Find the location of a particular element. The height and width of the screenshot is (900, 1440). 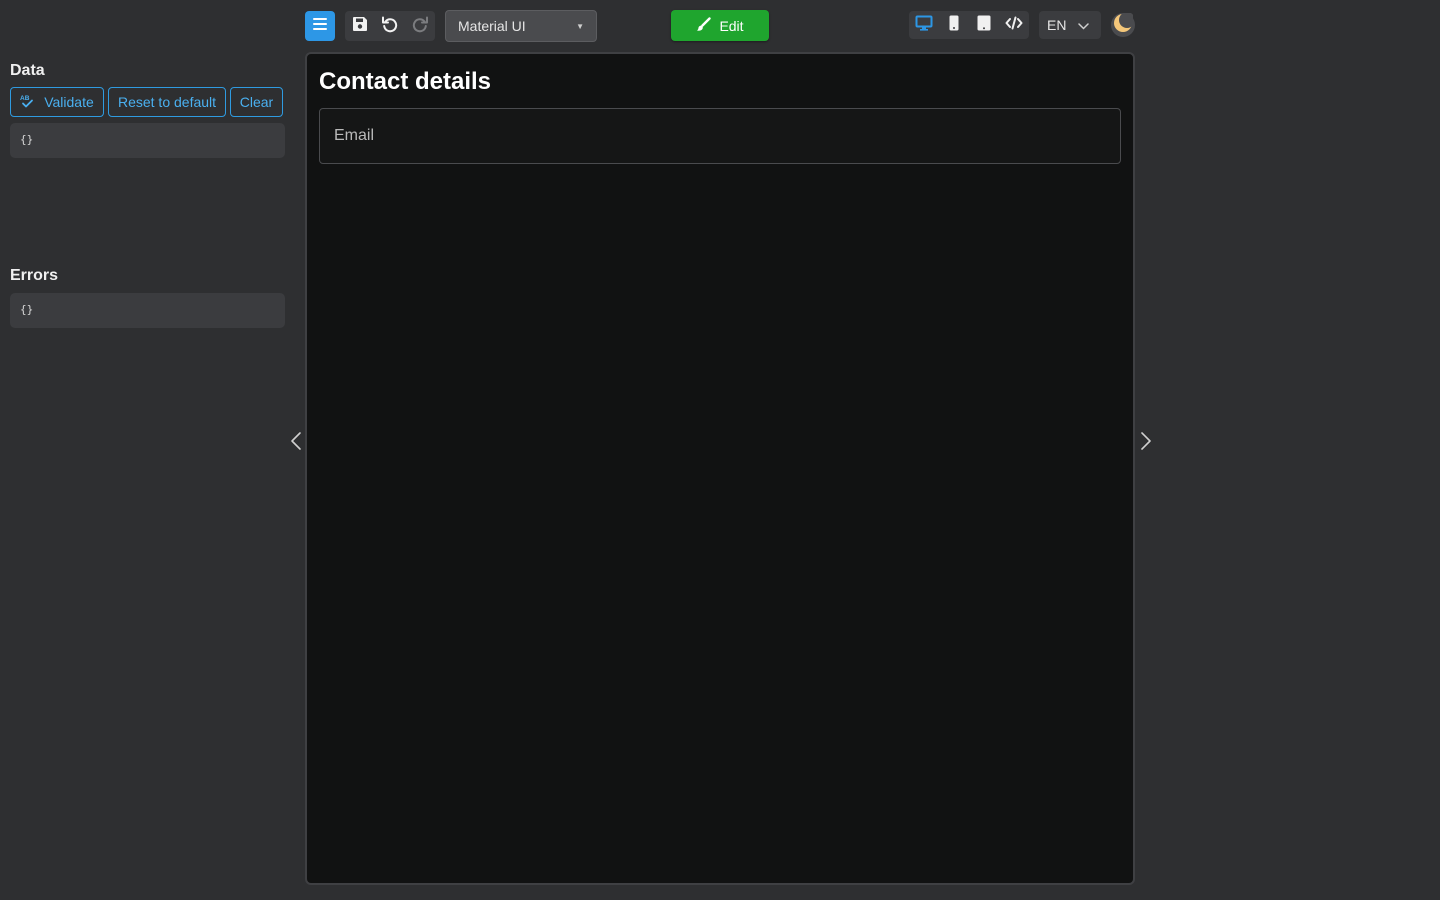

tablet-icon is located at coordinates (984, 25).